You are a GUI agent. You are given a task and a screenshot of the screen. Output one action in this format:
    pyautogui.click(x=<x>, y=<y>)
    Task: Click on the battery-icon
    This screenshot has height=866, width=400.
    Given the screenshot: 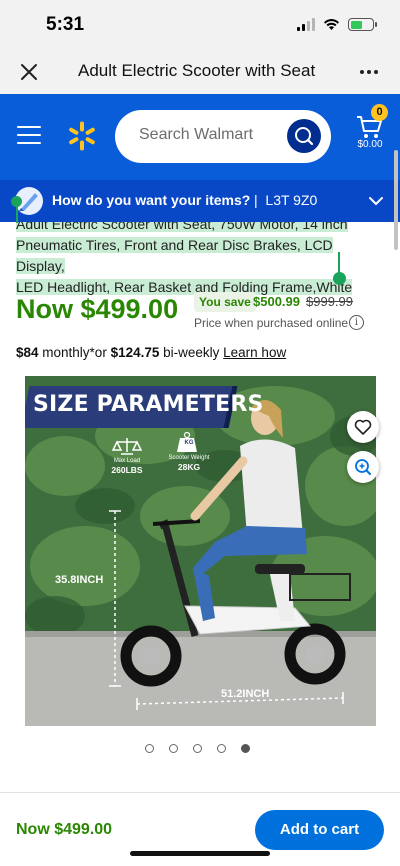 What is the action you would take?
    pyautogui.click(x=362, y=24)
    